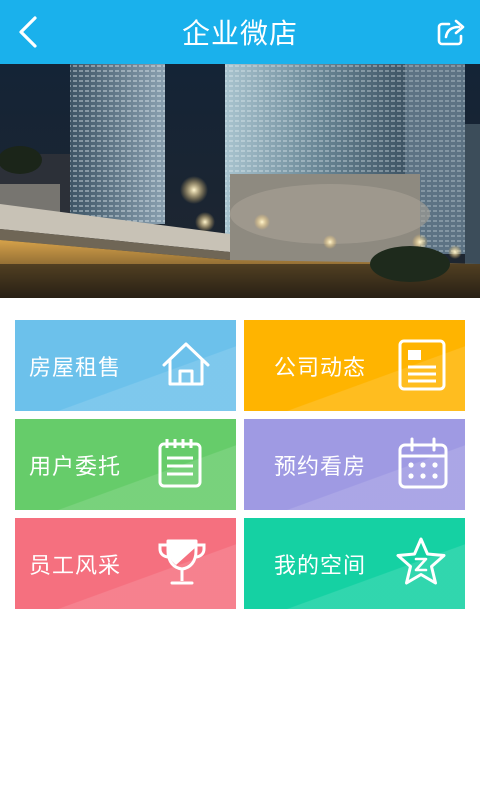  What do you see at coordinates (125, 563) in the screenshot?
I see `tile-staff-showcase: 员工风采` at bounding box center [125, 563].